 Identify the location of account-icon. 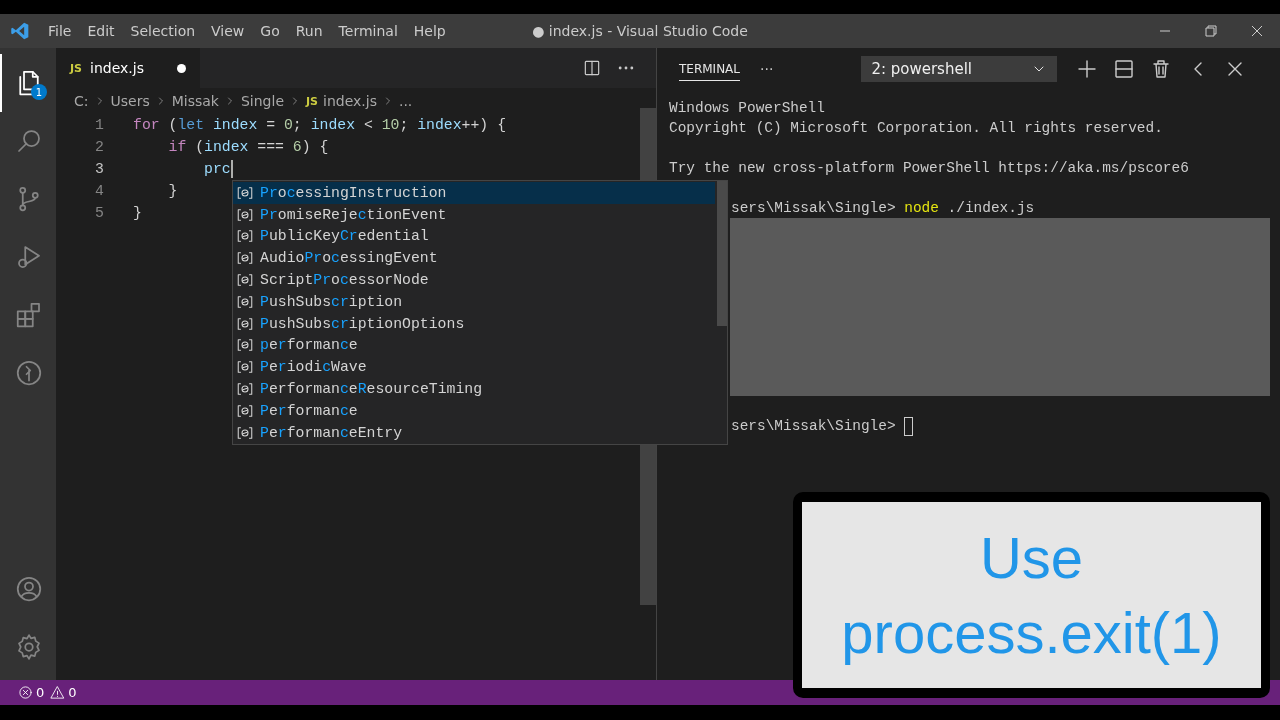
(29, 589).